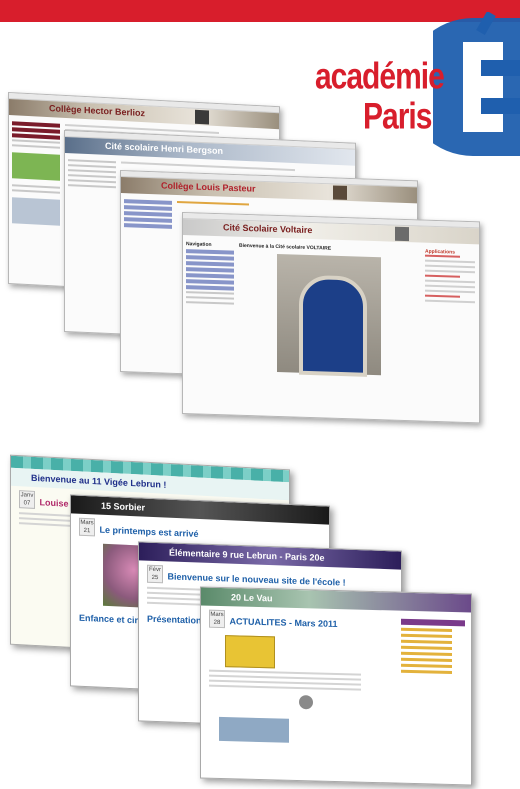 The image size is (520, 789). Describe the element at coordinates (283, 623) in the screenshot. I see `post-title: ACTUALITES - Mars 2011` at that location.